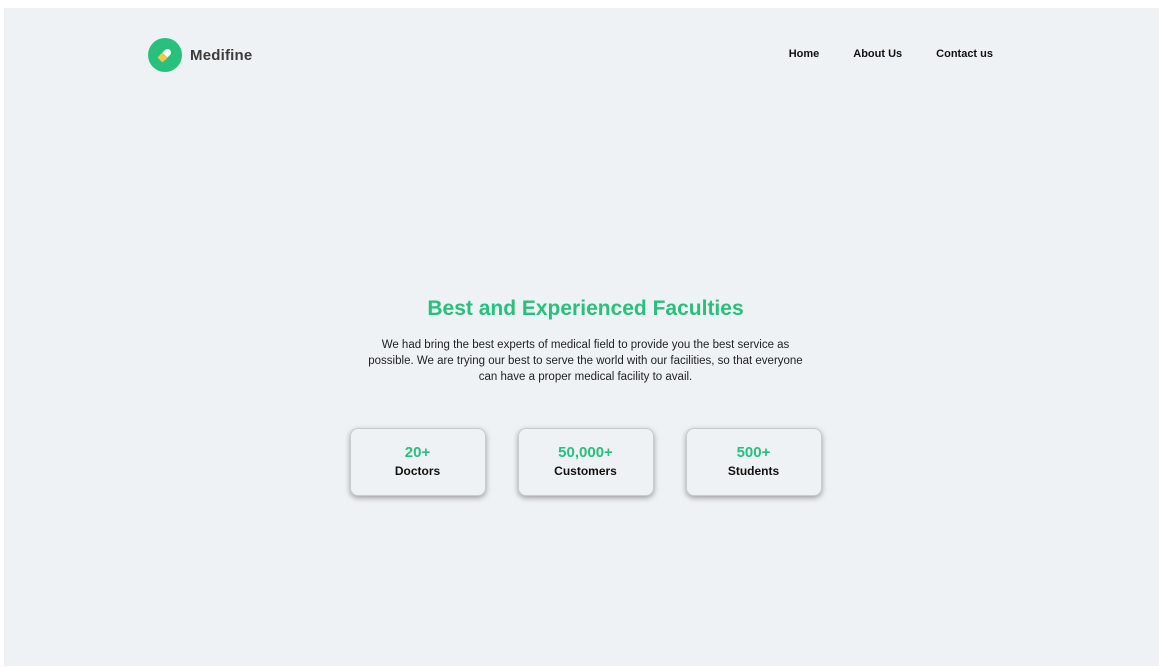 The width and height of the screenshot is (1159, 667). I want to click on logo: Medifine, so click(200, 55).